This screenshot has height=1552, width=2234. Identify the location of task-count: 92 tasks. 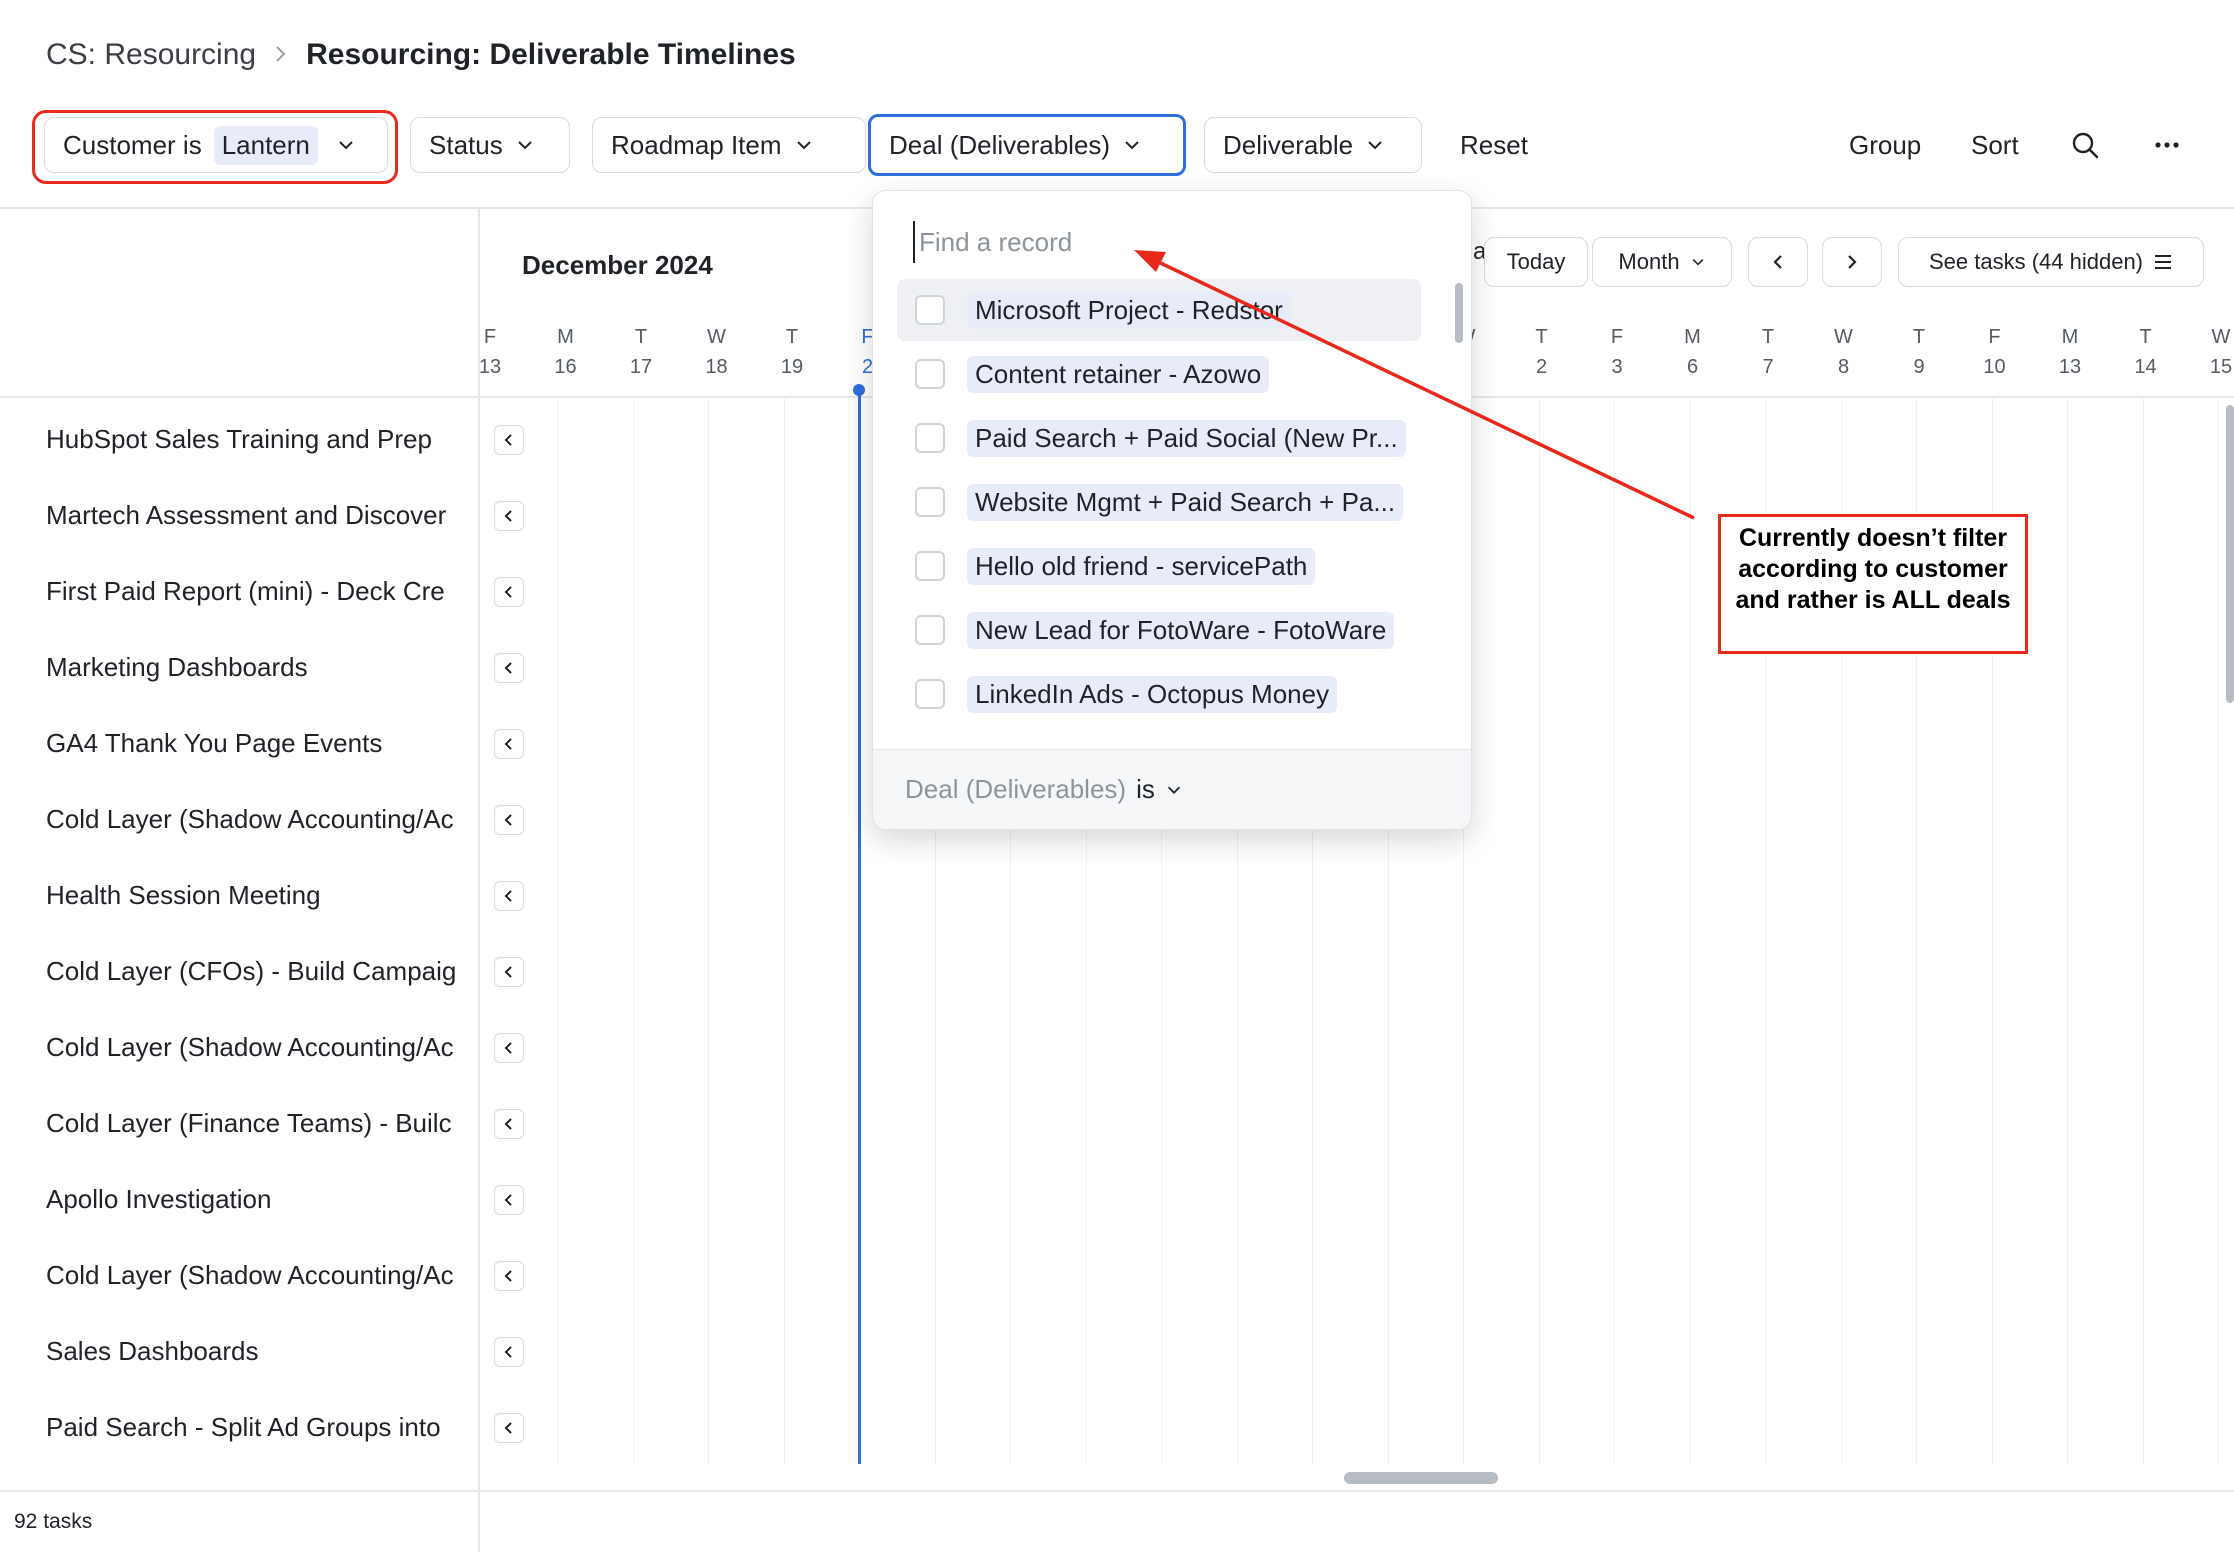
(53, 1521).